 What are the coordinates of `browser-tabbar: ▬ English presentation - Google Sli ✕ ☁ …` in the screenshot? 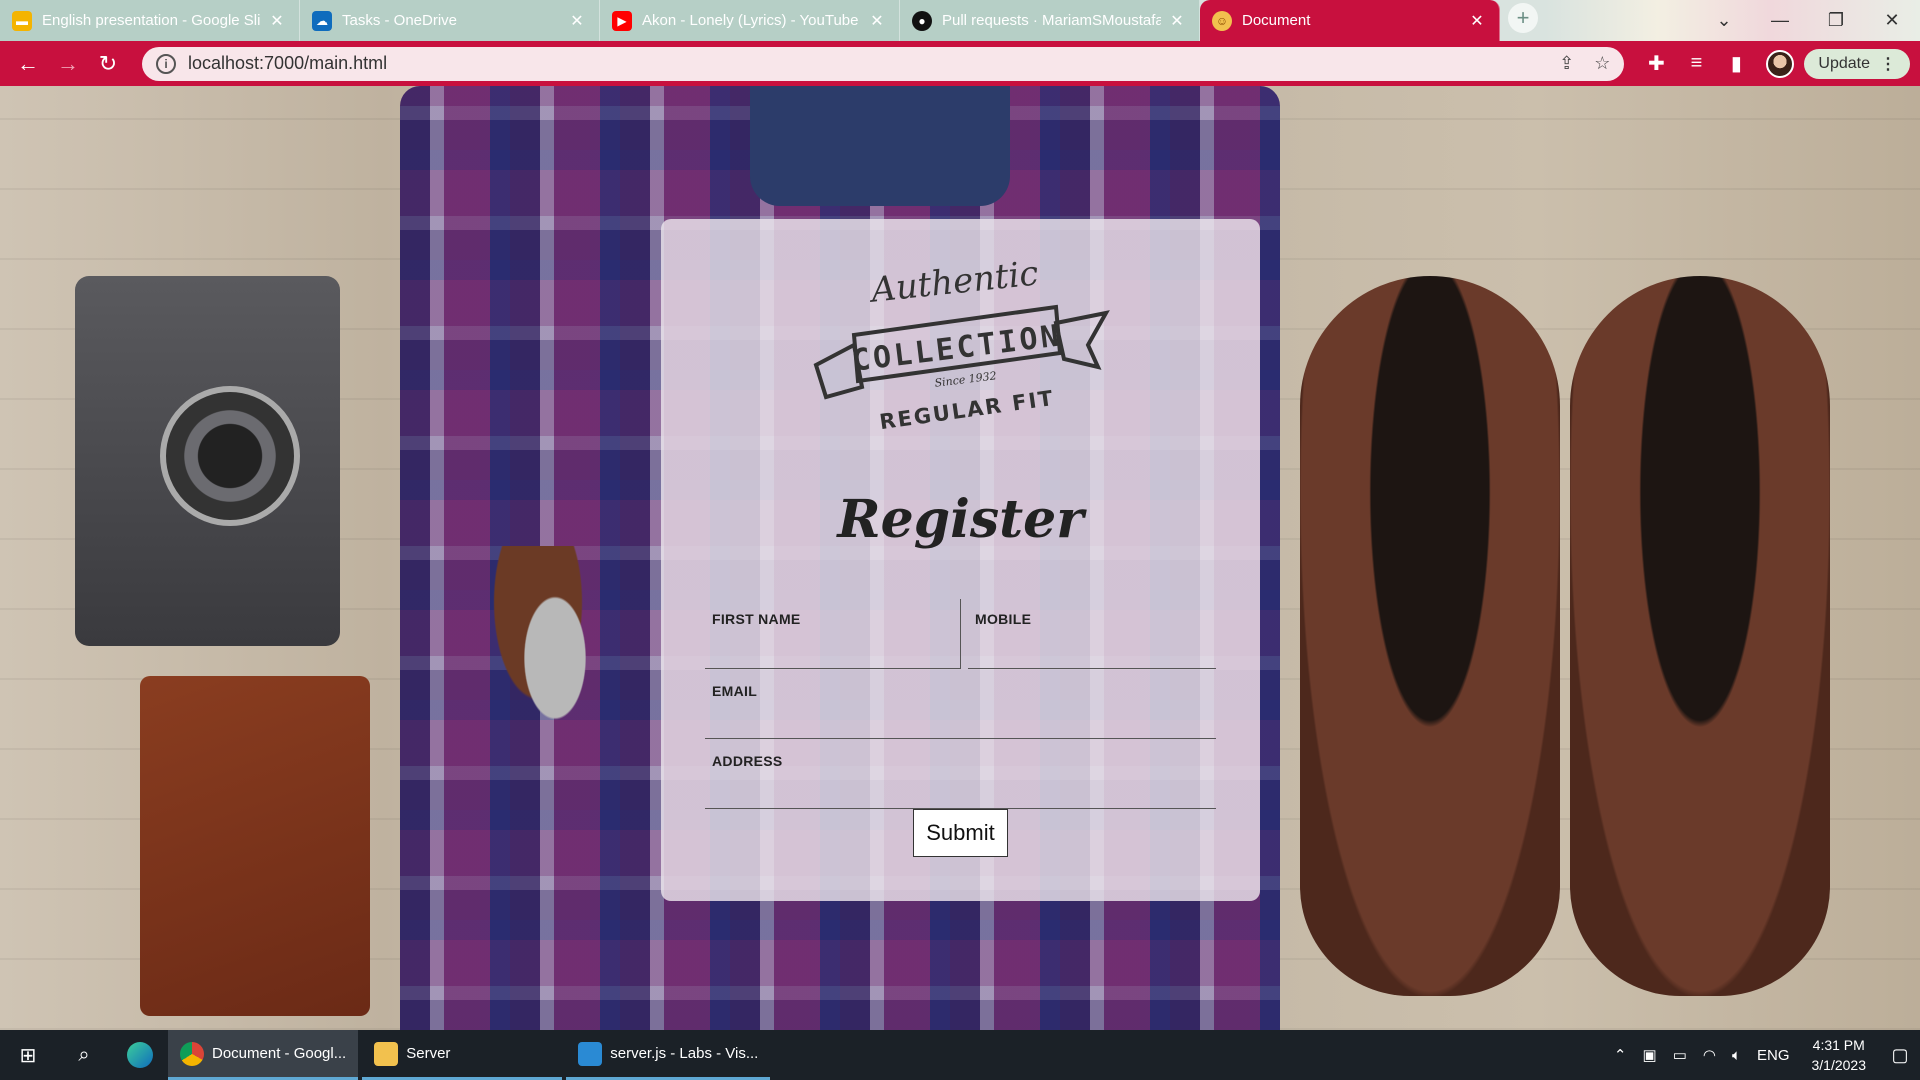 It's located at (960, 20).